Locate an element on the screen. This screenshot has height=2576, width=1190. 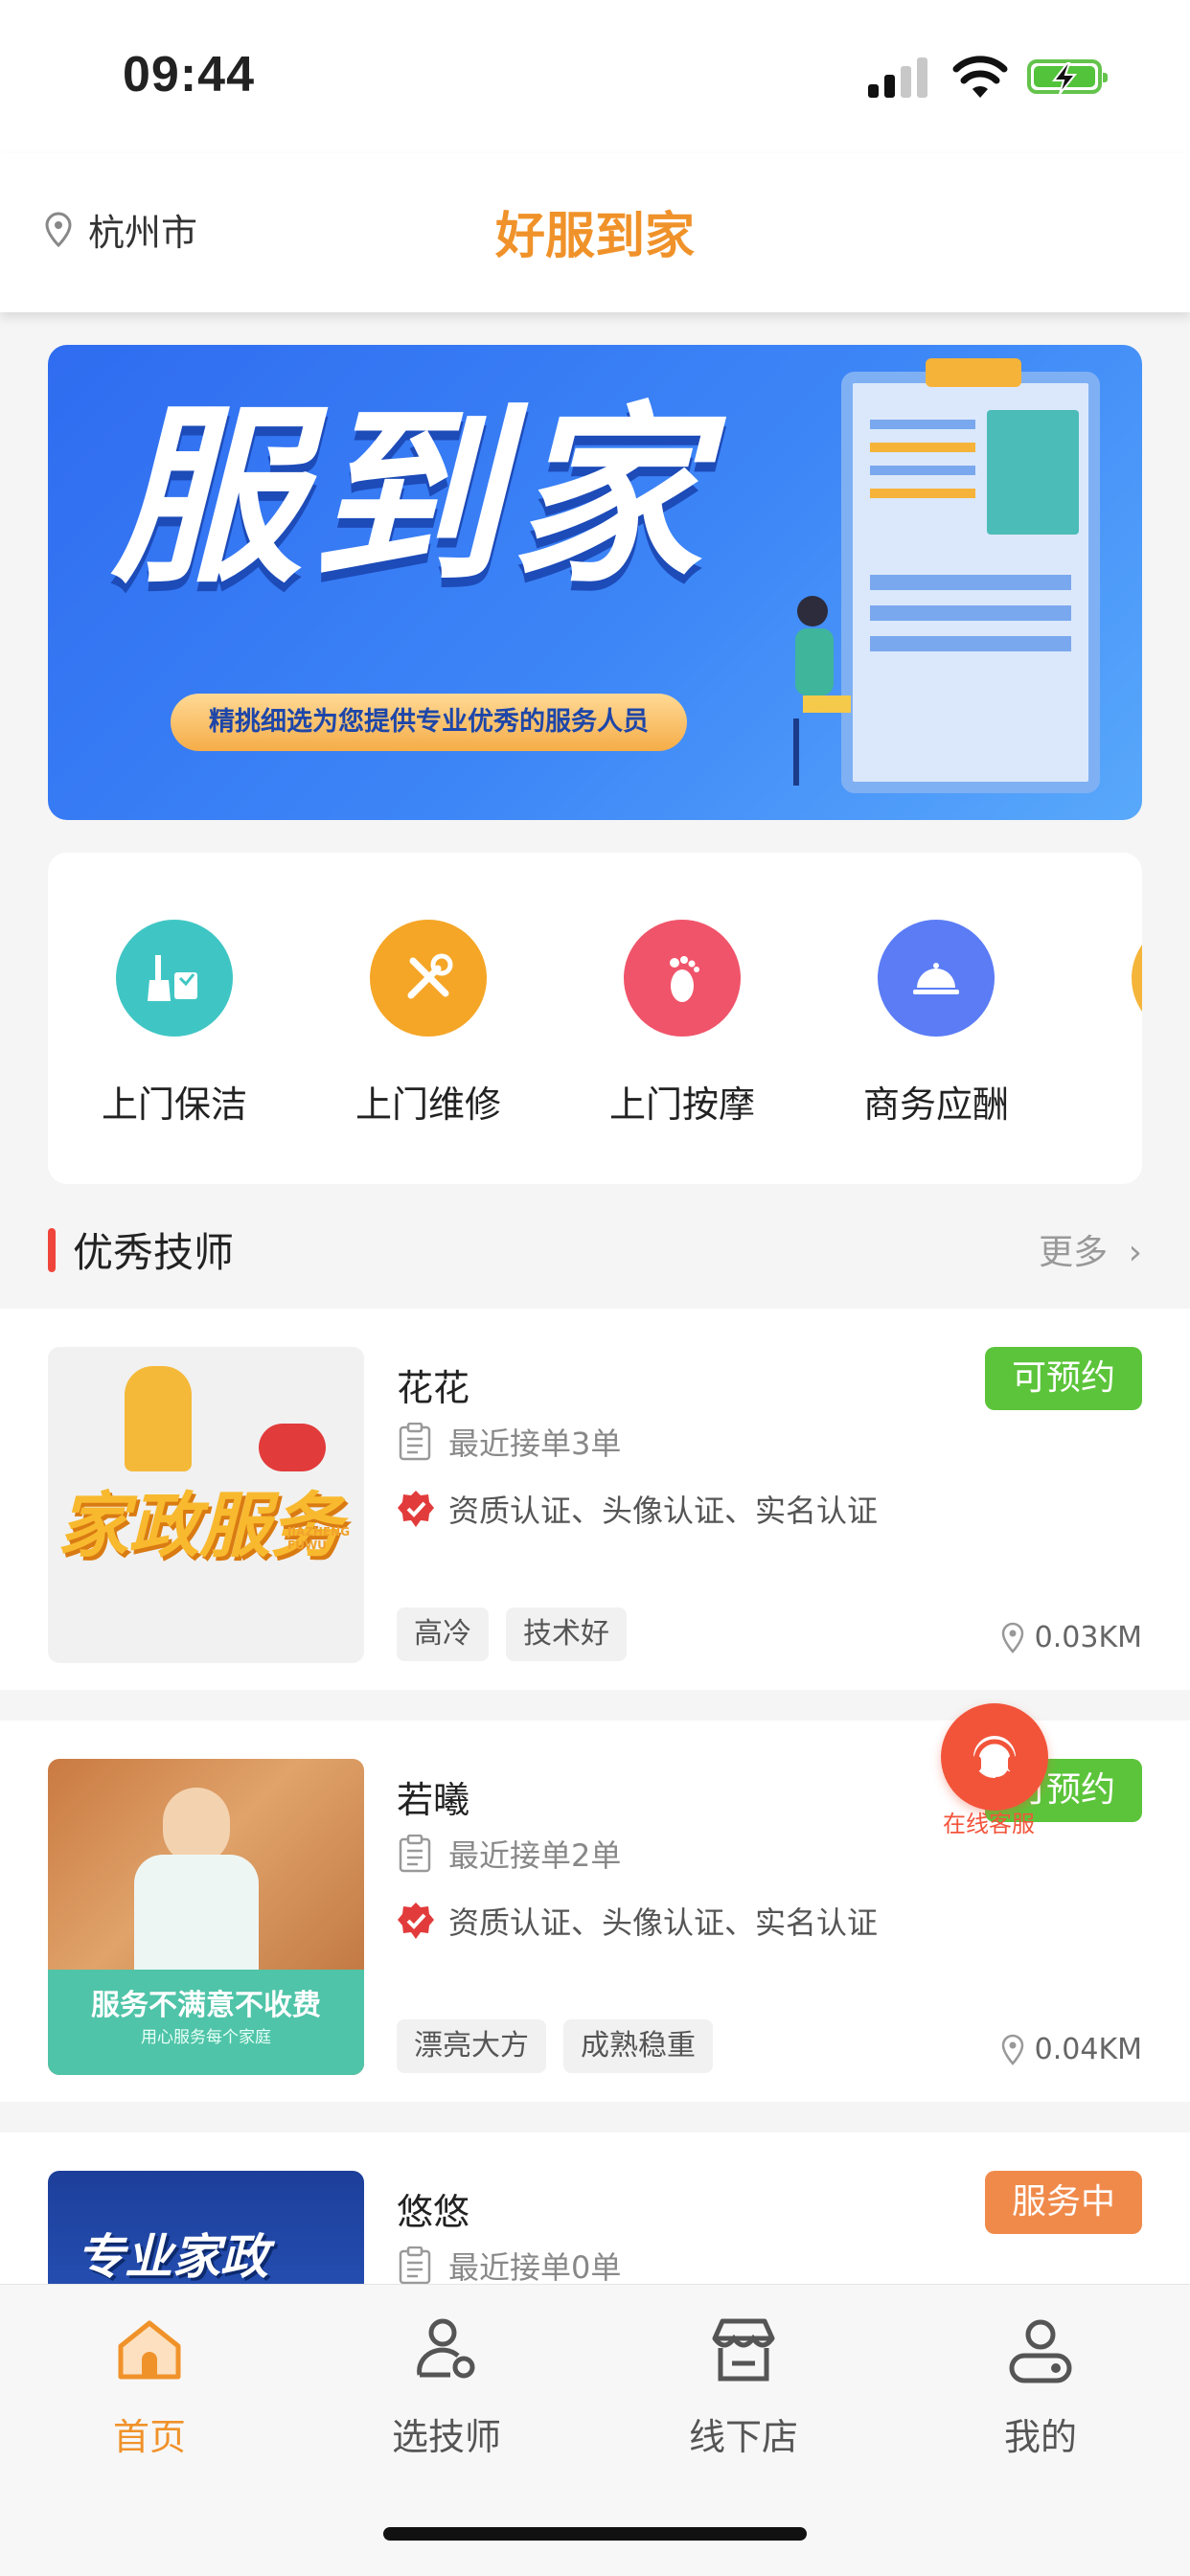
distance-text: 0.04KM is located at coordinates (1088, 2049).